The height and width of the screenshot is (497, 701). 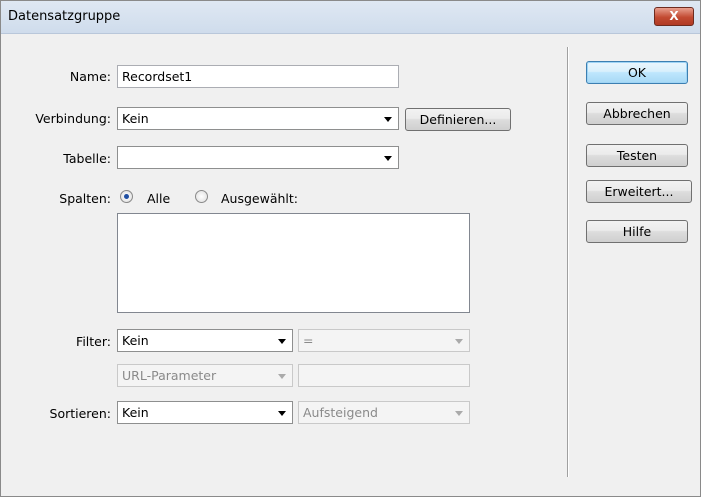 I want to click on columns-all-label: Alle, so click(x=159, y=198).